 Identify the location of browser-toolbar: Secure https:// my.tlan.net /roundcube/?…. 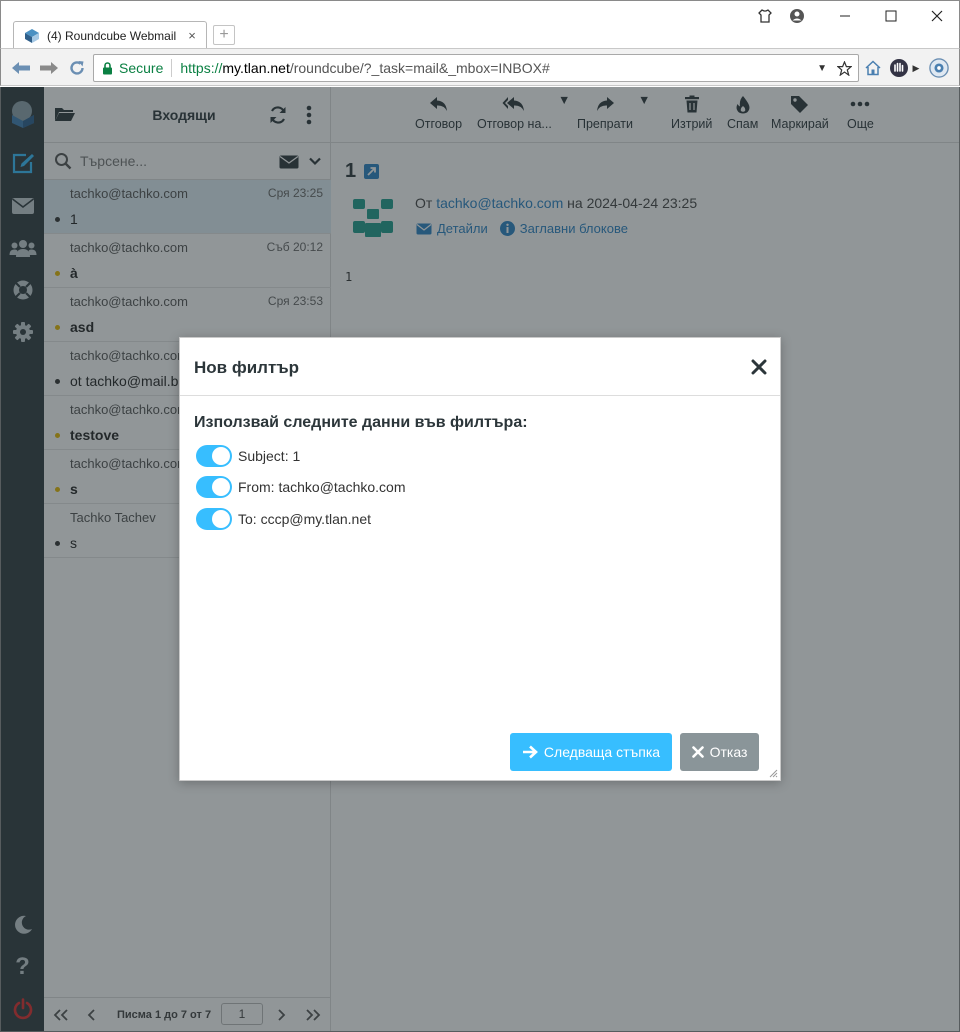
(480, 67).